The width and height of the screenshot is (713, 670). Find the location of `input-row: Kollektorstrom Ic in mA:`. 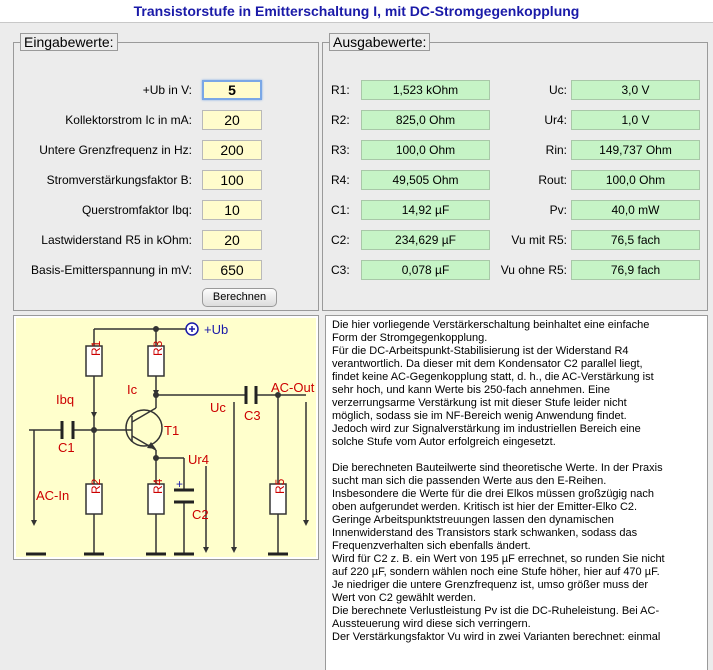

input-row: Kollektorstrom Ic in mA: is located at coordinates (164, 120).